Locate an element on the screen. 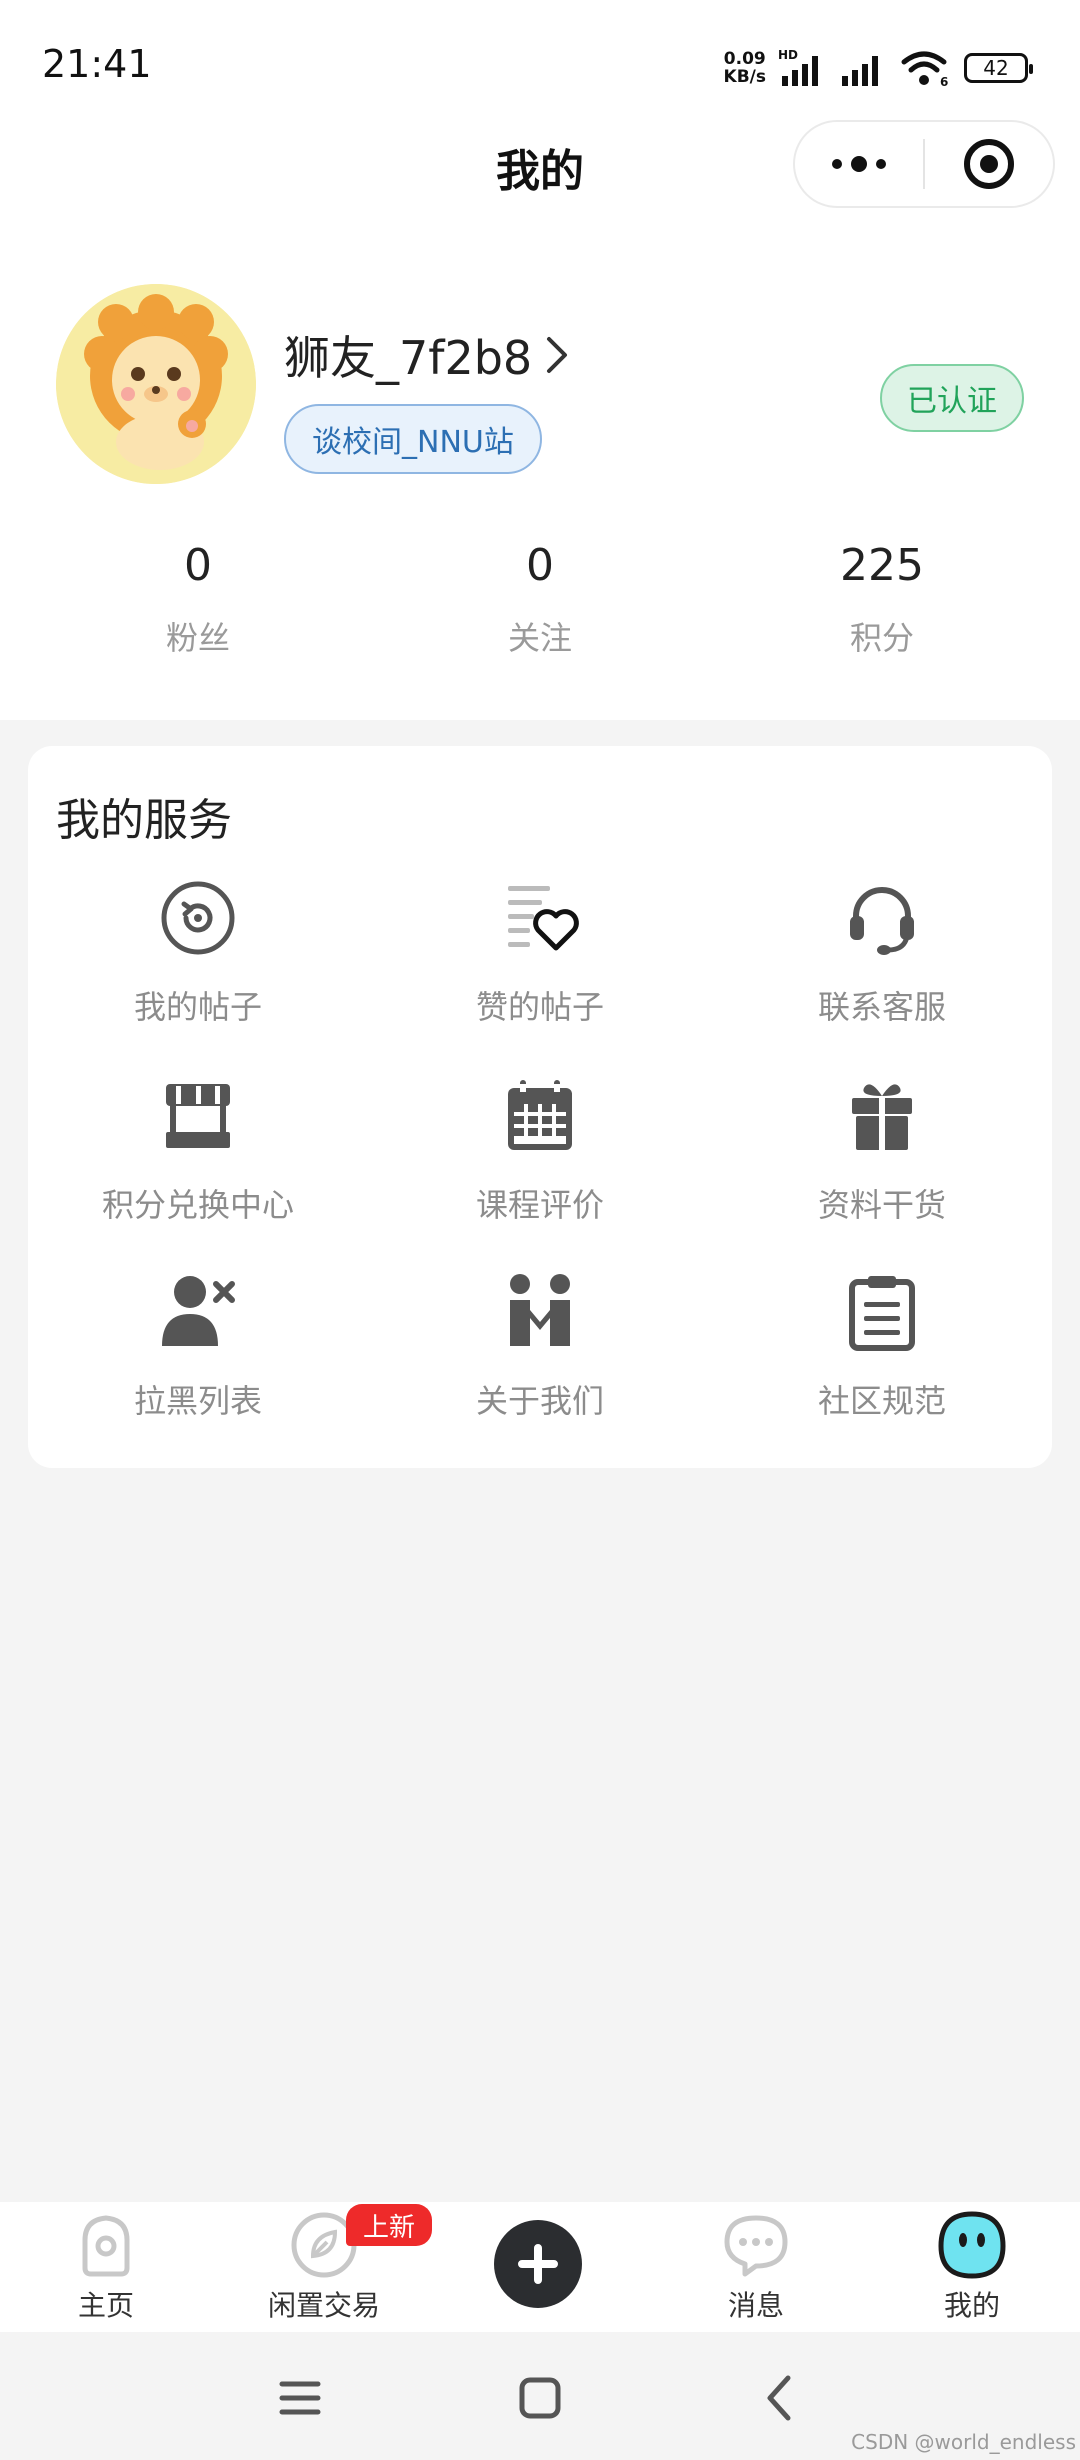 This screenshot has height=2460, width=1080. publish-button is located at coordinates (538, 2264).